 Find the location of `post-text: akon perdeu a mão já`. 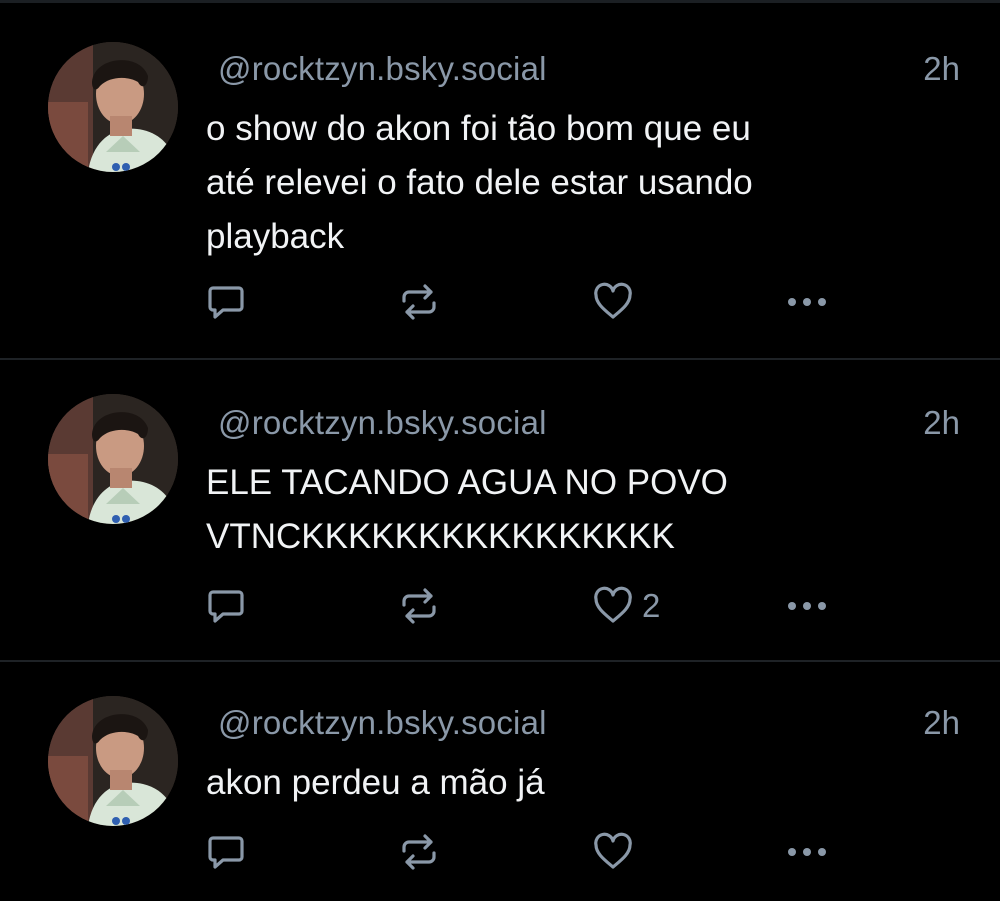

post-text: akon perdeu a mão já is located at coordinates (375, 782).